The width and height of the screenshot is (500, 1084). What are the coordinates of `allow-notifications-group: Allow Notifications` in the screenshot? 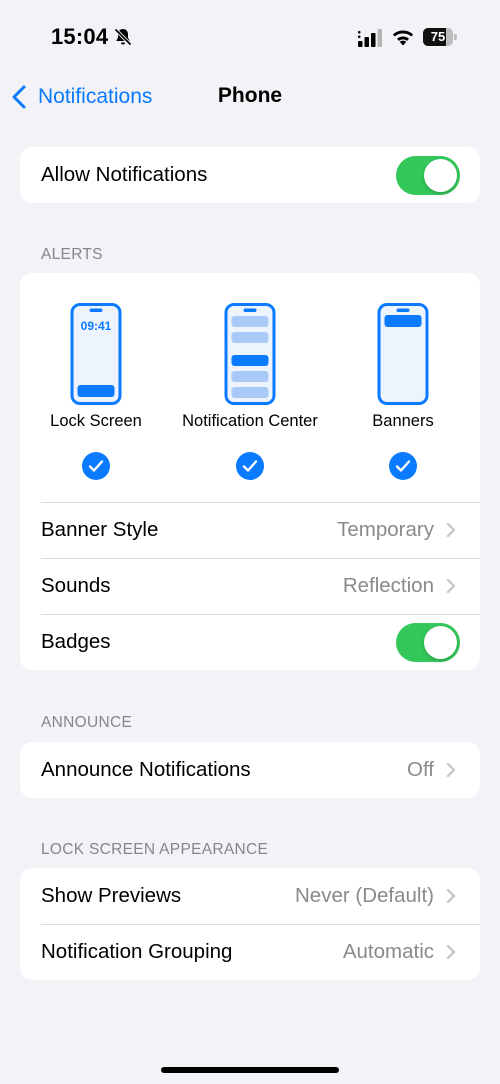 It's located at (250, 175).